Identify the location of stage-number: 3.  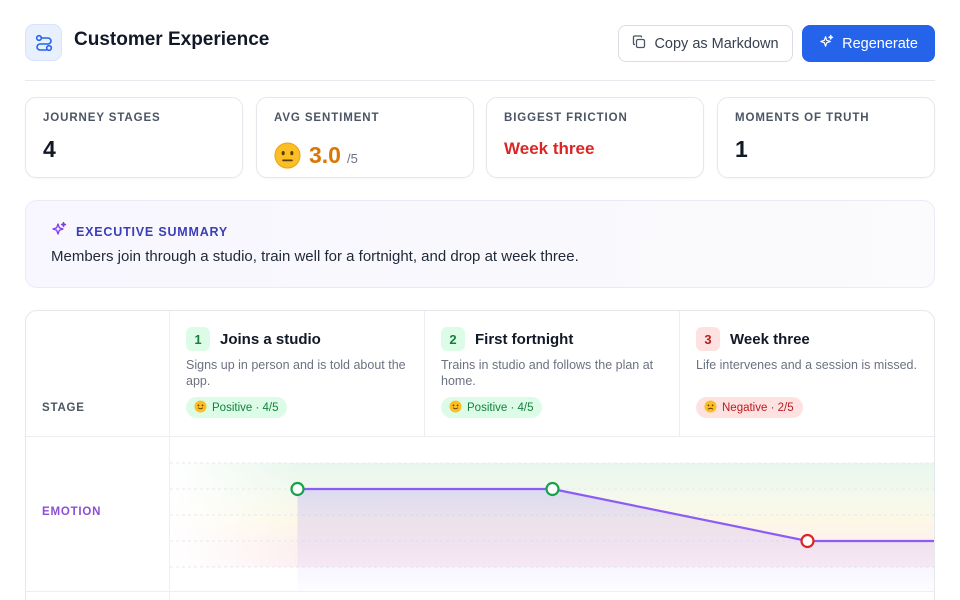
(708, 339).